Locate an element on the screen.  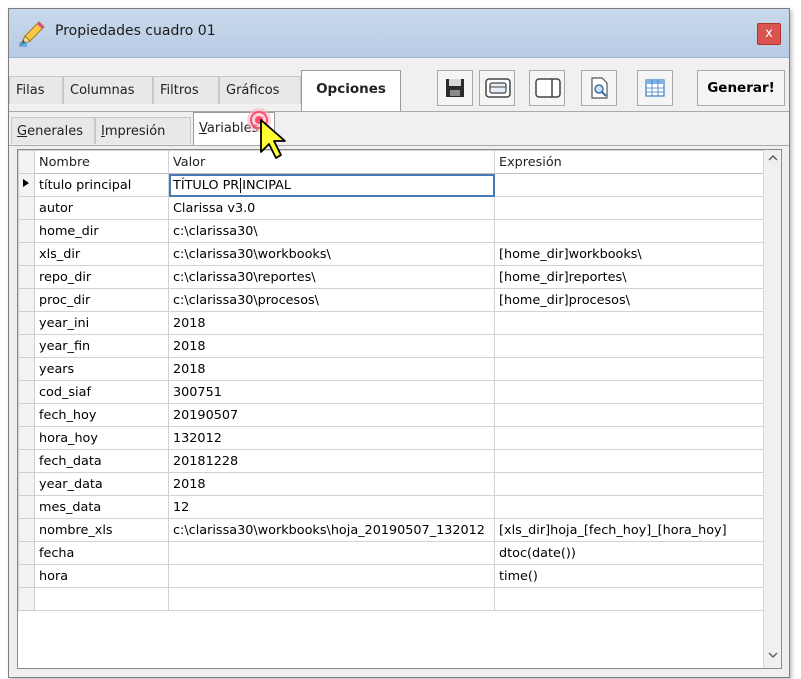
table-row: título principal TÍTULO PR INCIPAL is located at coordinates (392, 185).